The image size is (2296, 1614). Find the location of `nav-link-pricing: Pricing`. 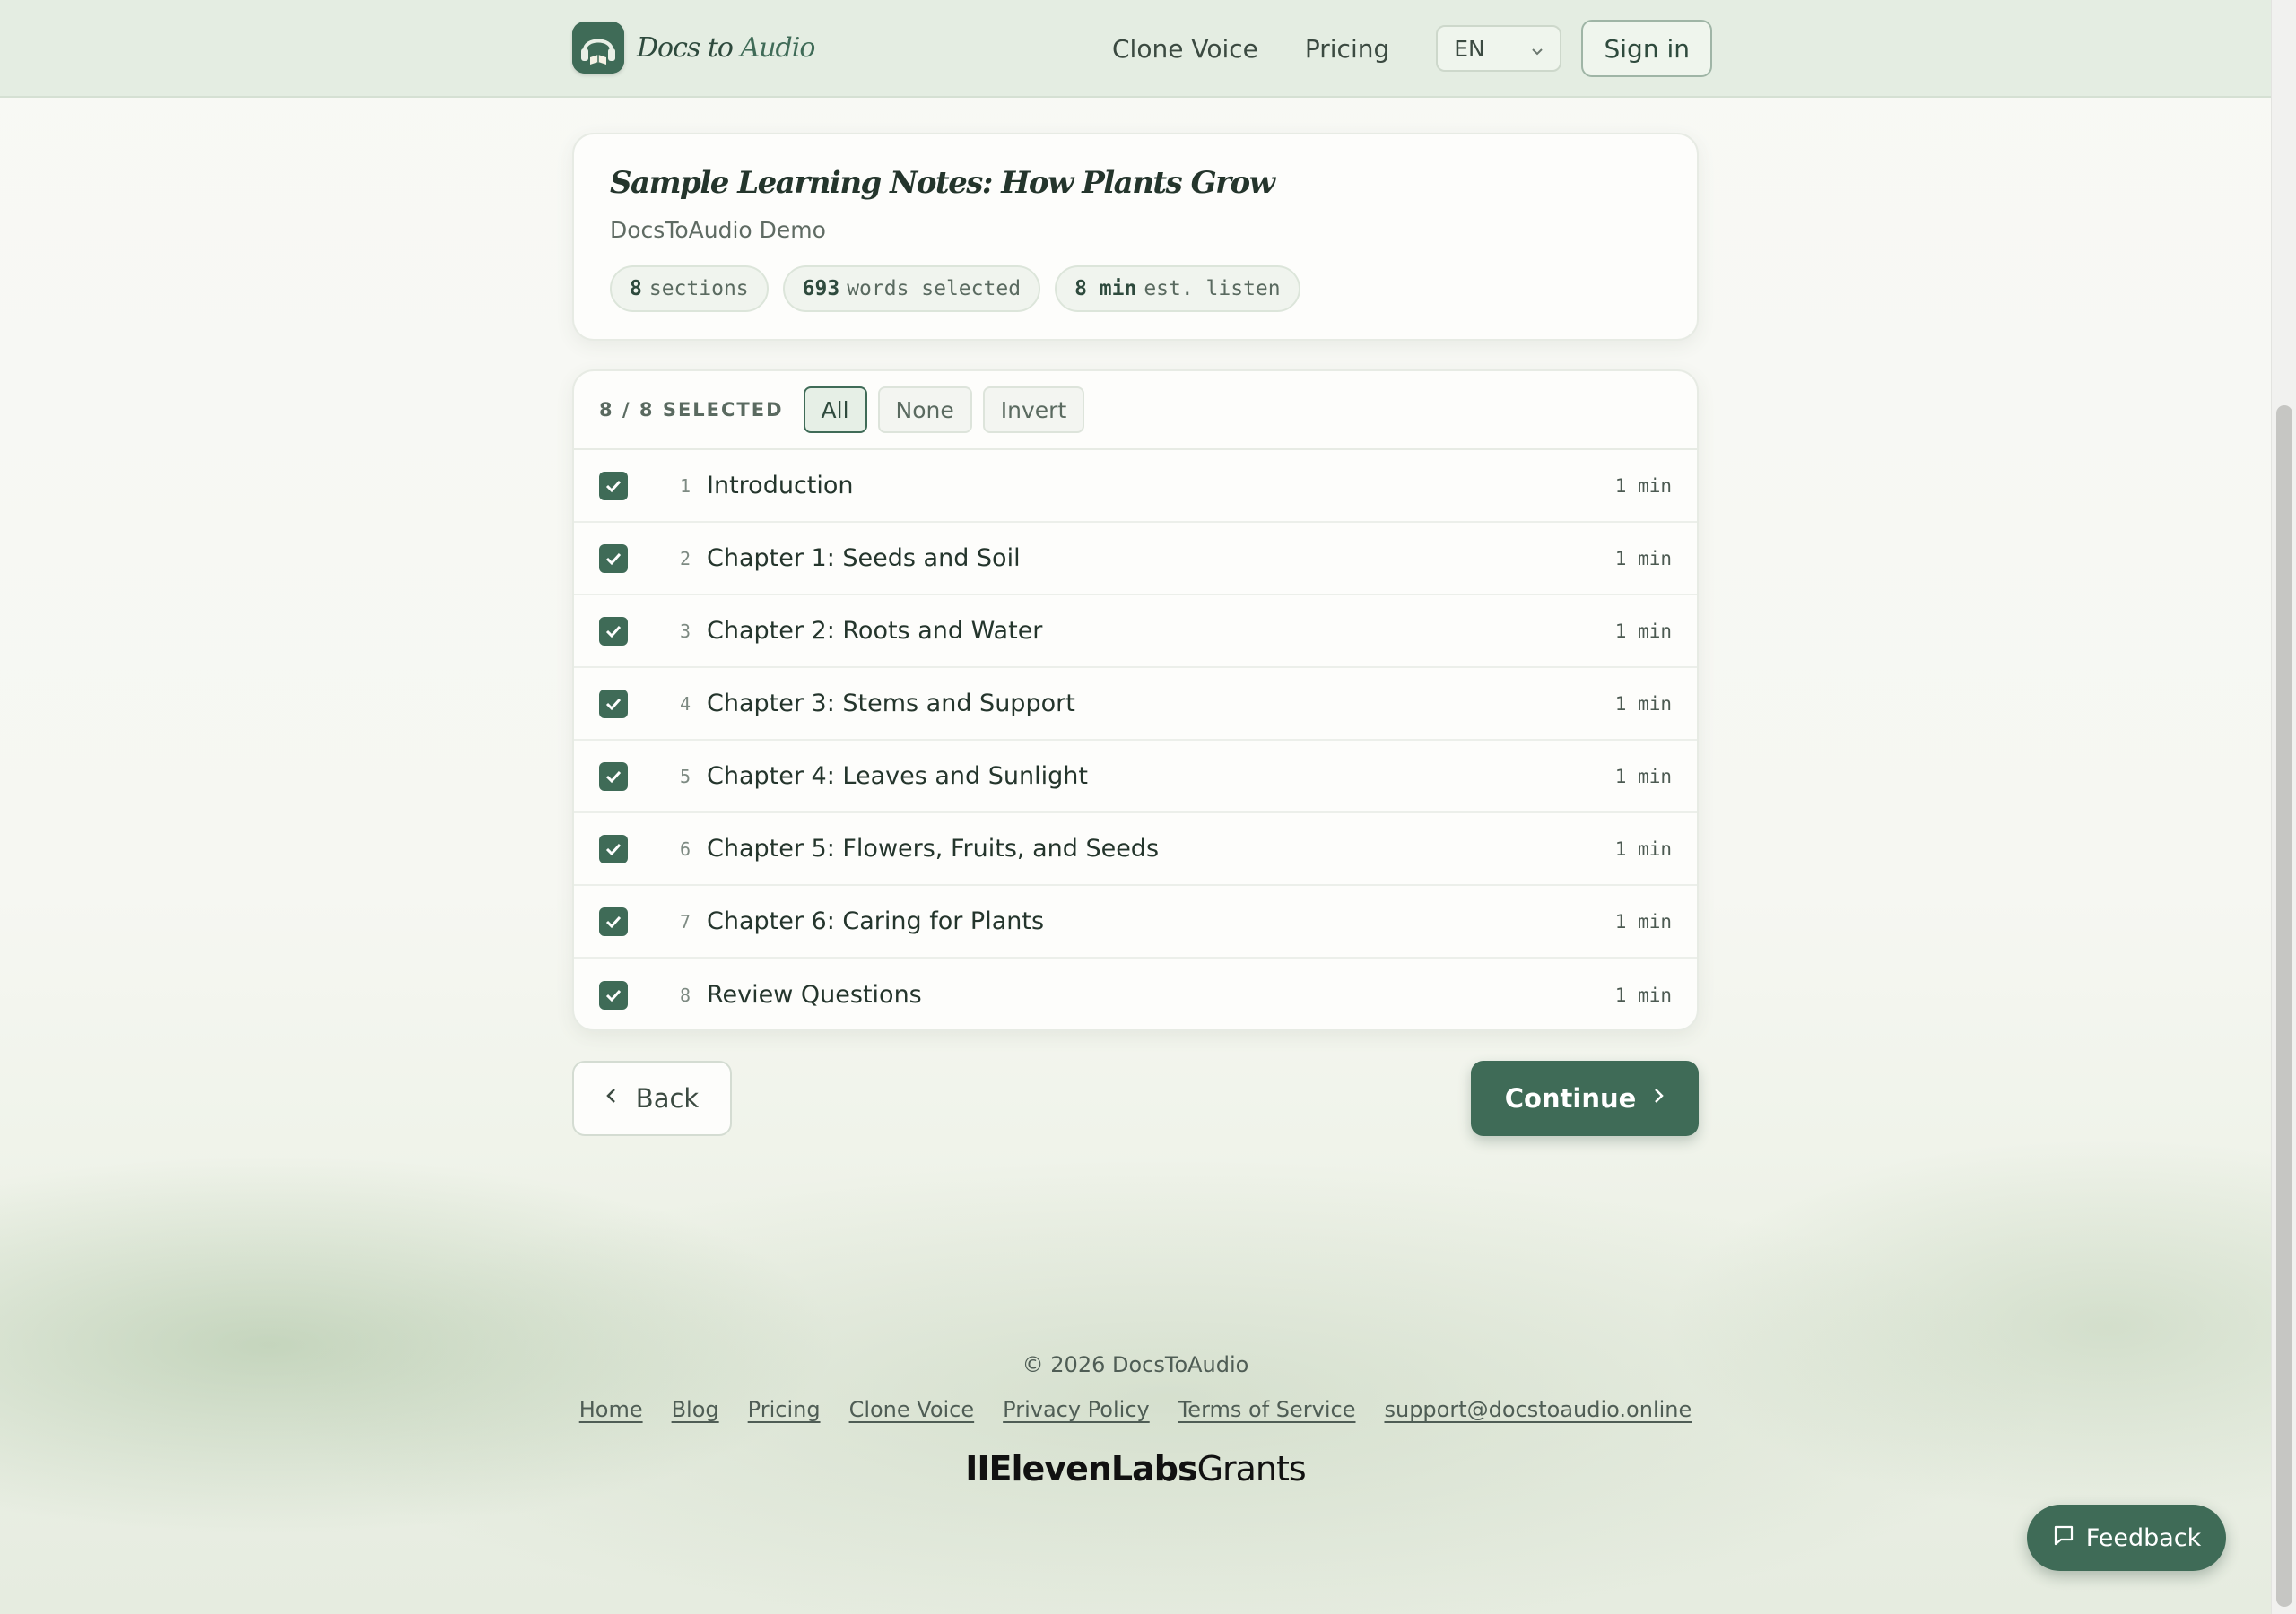

nav-link-pricing: Pricing is located at coordinates (1347, 49).